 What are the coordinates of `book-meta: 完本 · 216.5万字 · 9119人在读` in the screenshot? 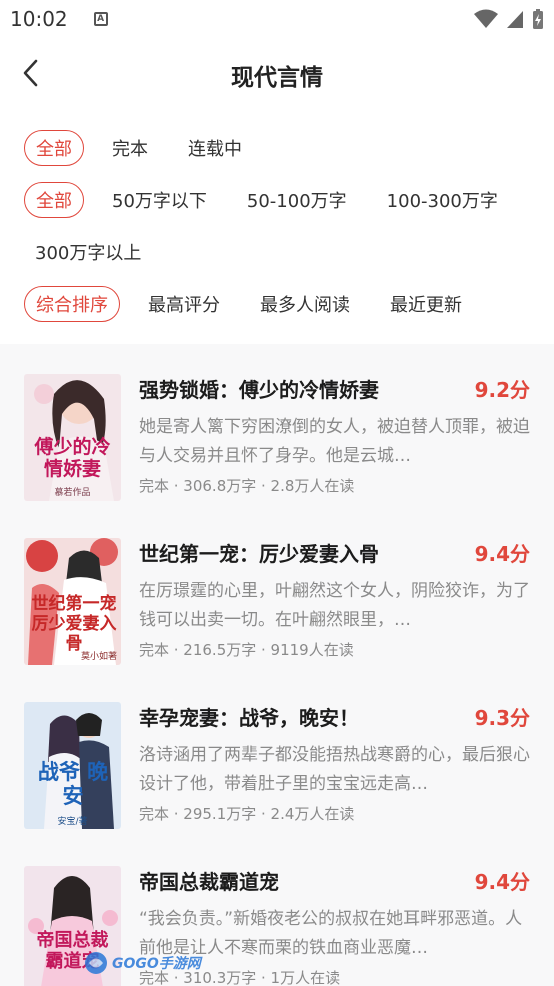 It's located at (246, 650).